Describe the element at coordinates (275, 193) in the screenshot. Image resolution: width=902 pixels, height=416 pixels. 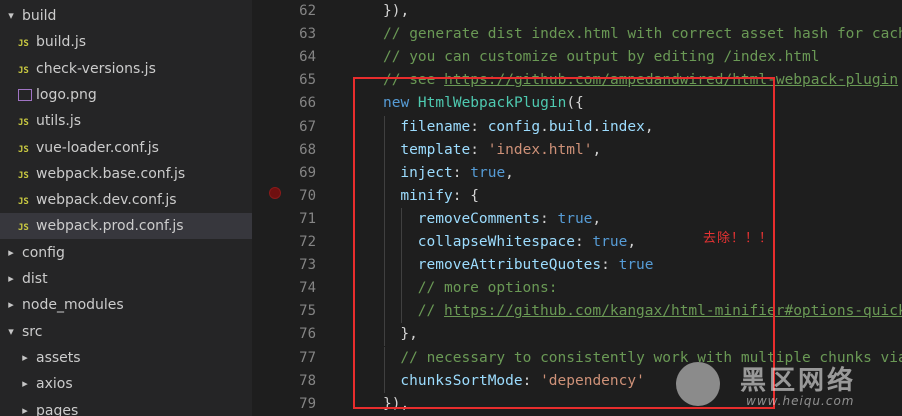
I see `breakpoint-marker` at that location.